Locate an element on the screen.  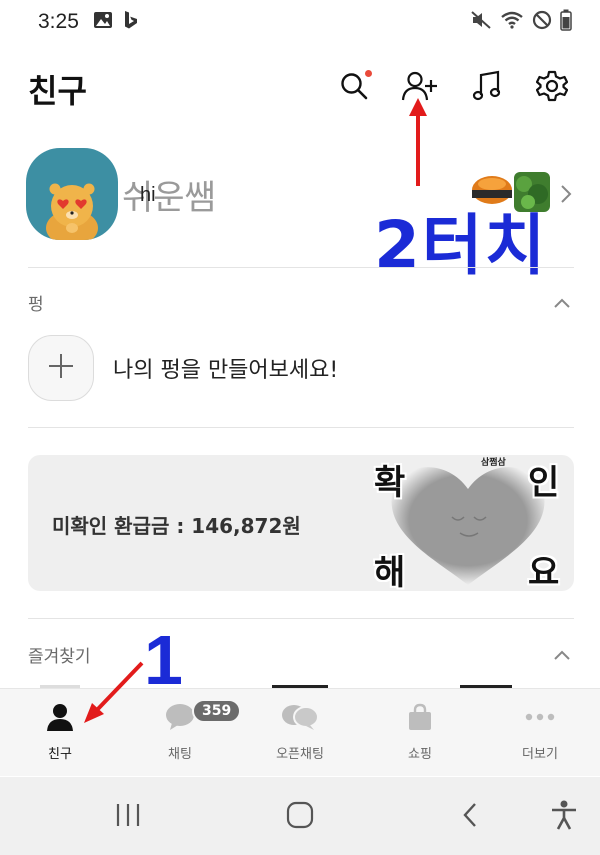
tab-label: 쇼핑 is located at coordinates (420, 754).